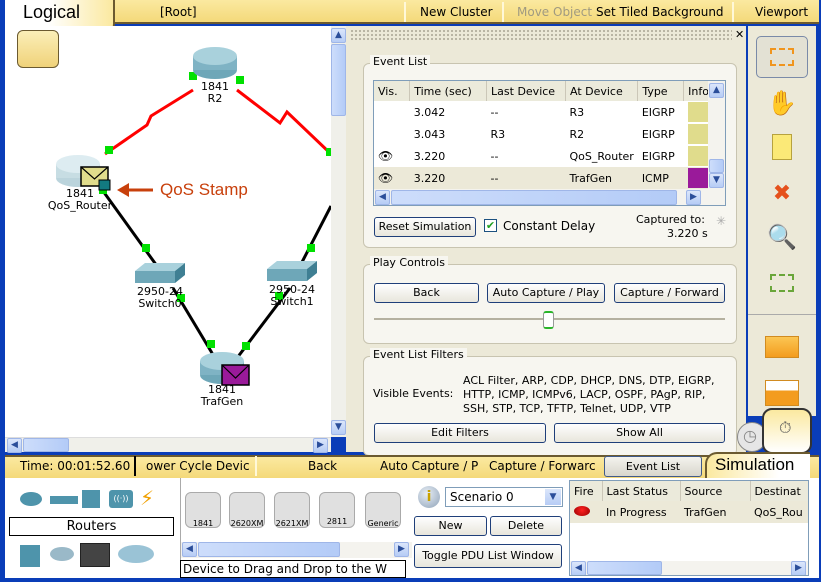 Image resolution: width=821 pixels, height=582 pixels. Describe the element at coordinates (782, 393) in the screenshot. I see `add-complex-pdu-icon` at that location.